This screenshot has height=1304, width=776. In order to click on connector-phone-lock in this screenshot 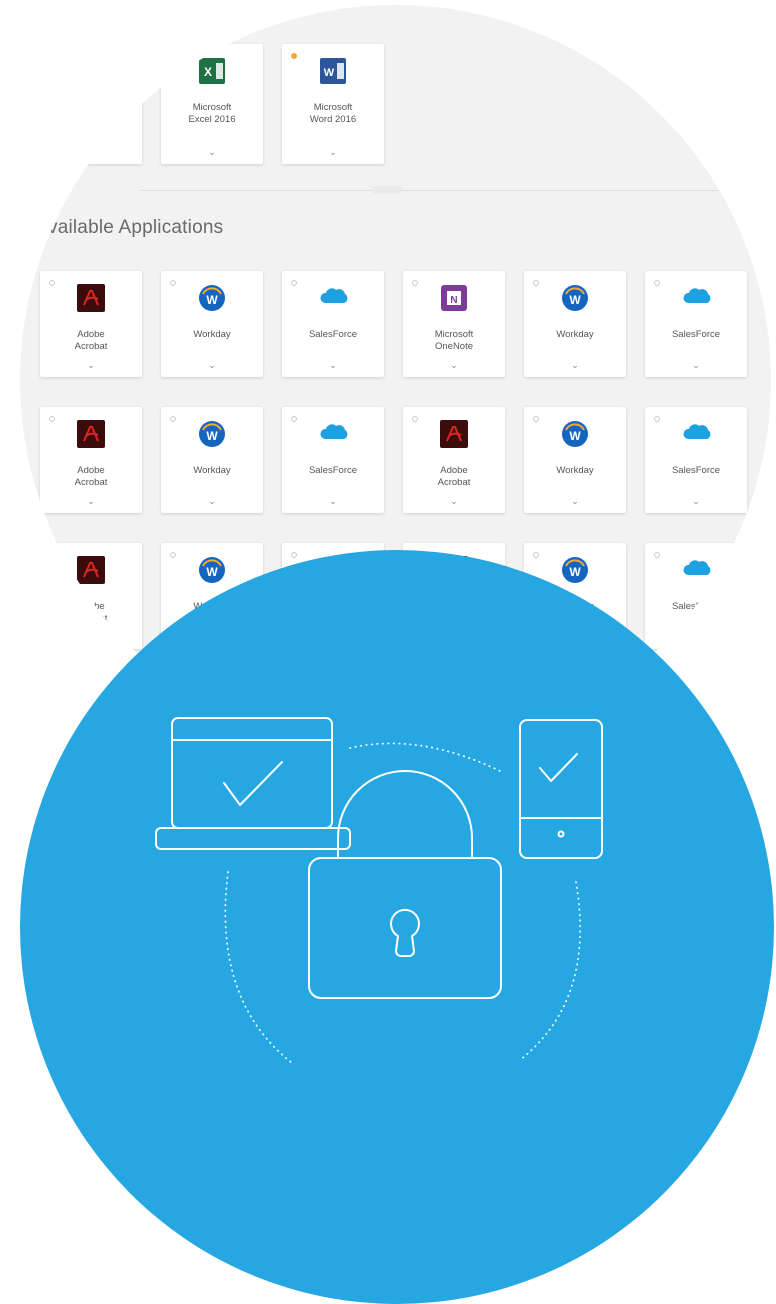, I will do `click(550, 971)`.